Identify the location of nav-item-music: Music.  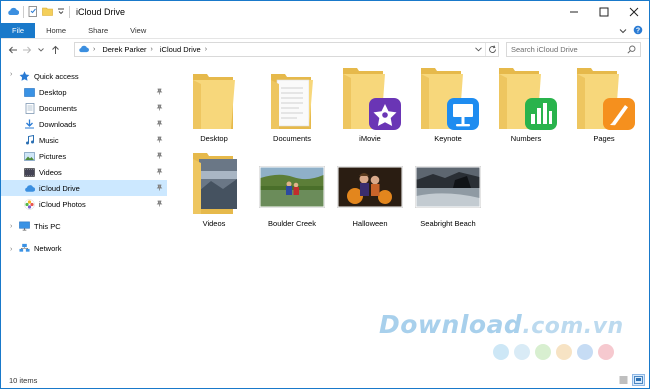
(84, 140).